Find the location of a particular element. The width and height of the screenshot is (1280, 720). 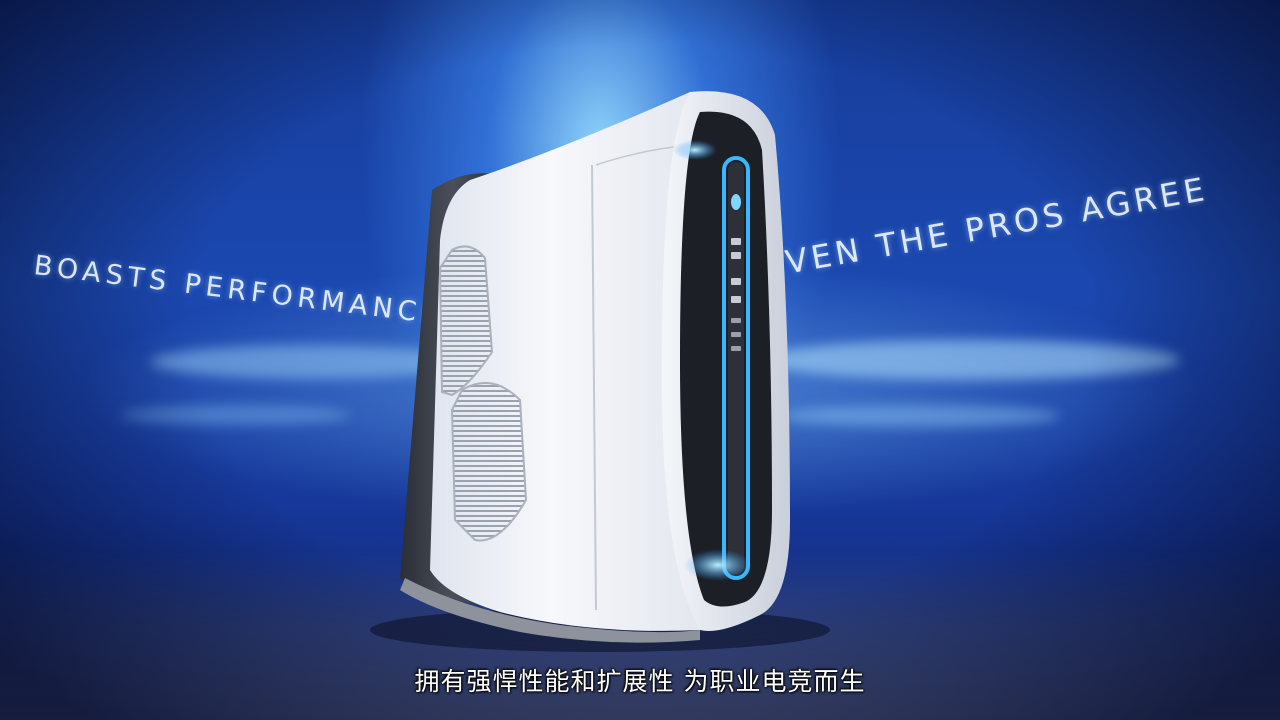

alien-logo-icon is located at coordinates (736, 202).